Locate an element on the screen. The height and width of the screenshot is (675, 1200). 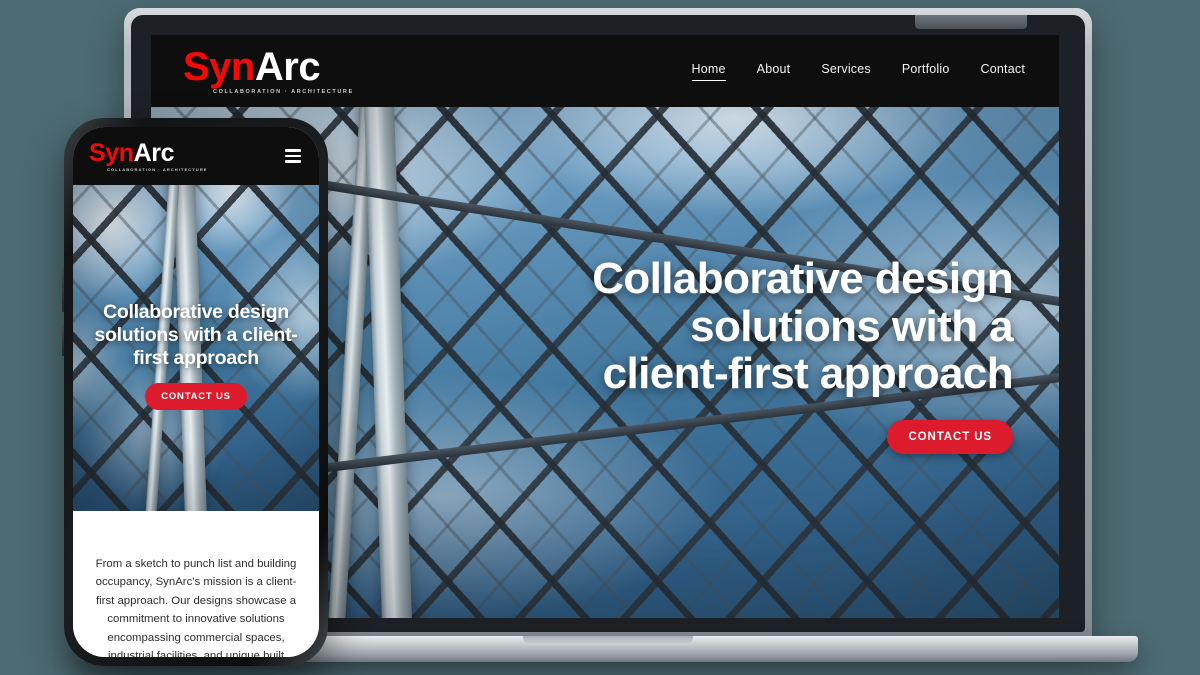
nav-item-home: Home is located at coordinates (708, 71).